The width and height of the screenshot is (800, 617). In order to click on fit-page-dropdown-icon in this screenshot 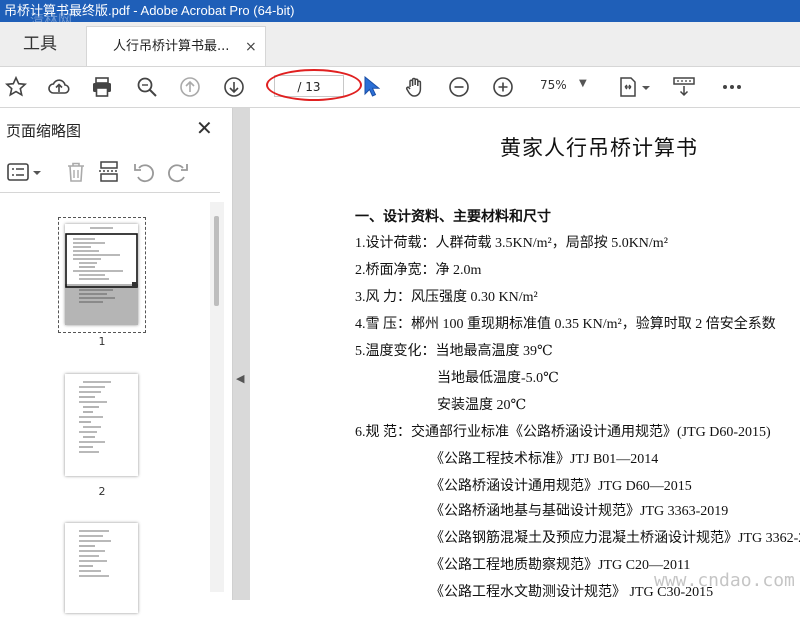, I will do `click(646, 87)`.